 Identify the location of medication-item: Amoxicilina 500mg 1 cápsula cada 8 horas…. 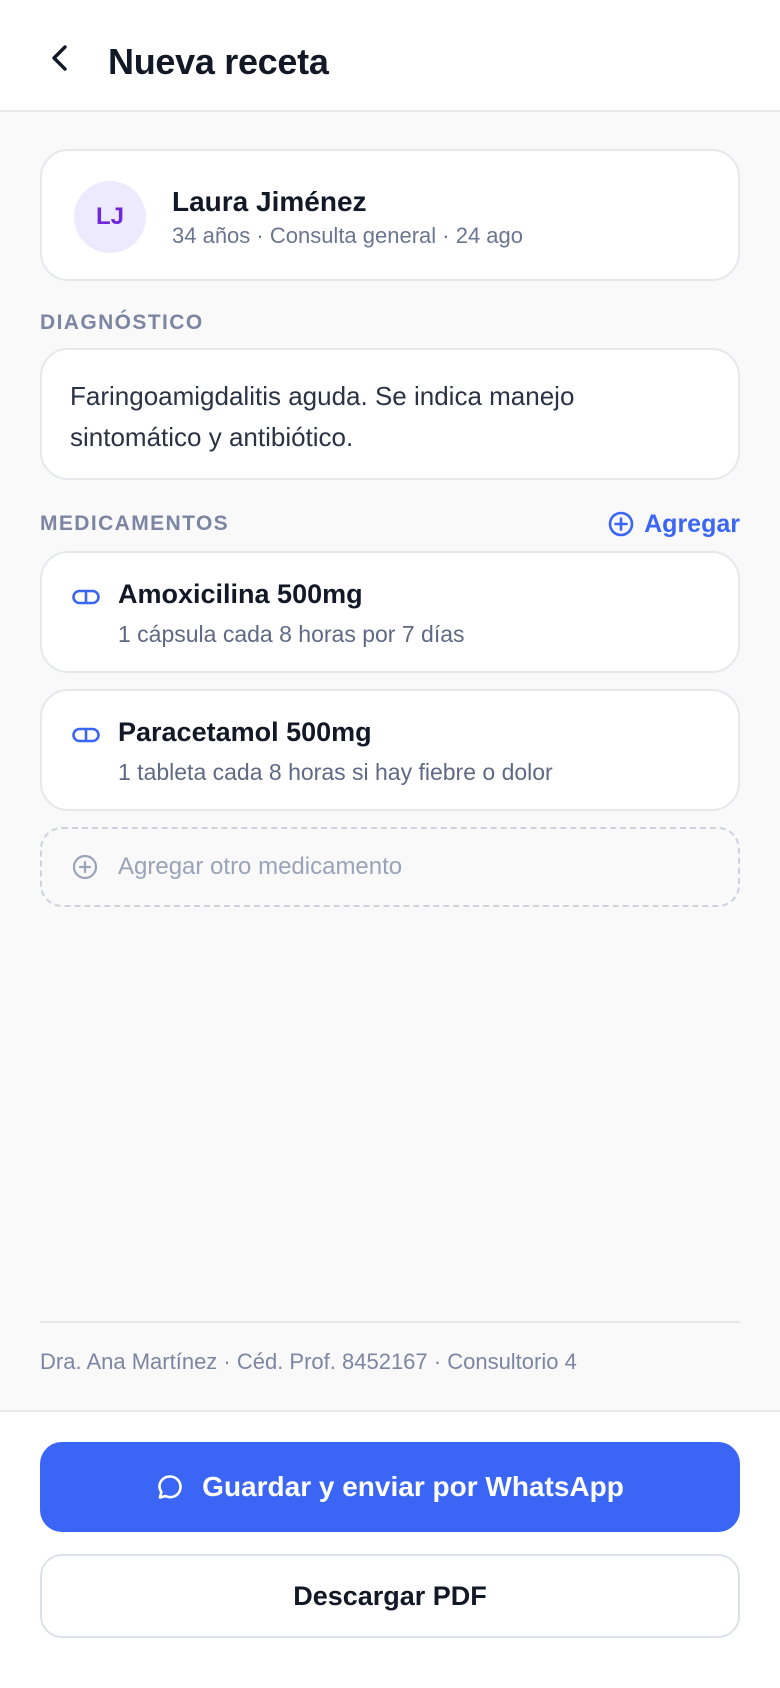
(390, 612).